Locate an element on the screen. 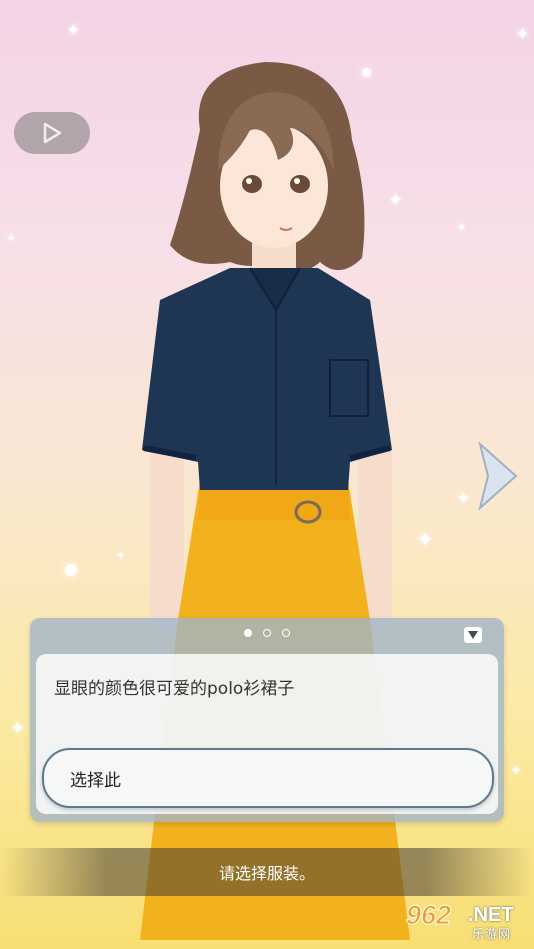 The height and width of the screenshot is (949, 534). watermark-number: 962 is located at coordinates (428, 915).